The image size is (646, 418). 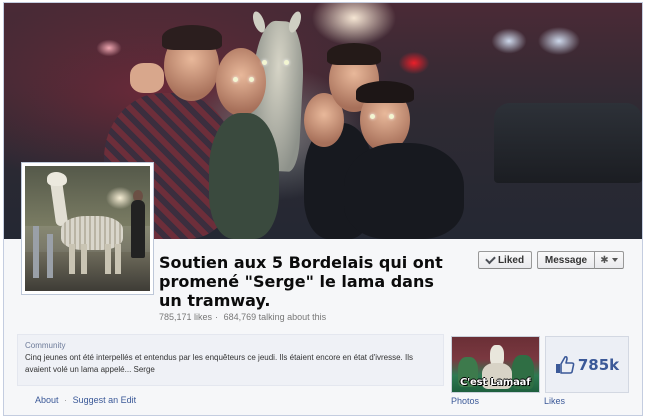 I want to click on cover-face, so click(x=241, y=82).